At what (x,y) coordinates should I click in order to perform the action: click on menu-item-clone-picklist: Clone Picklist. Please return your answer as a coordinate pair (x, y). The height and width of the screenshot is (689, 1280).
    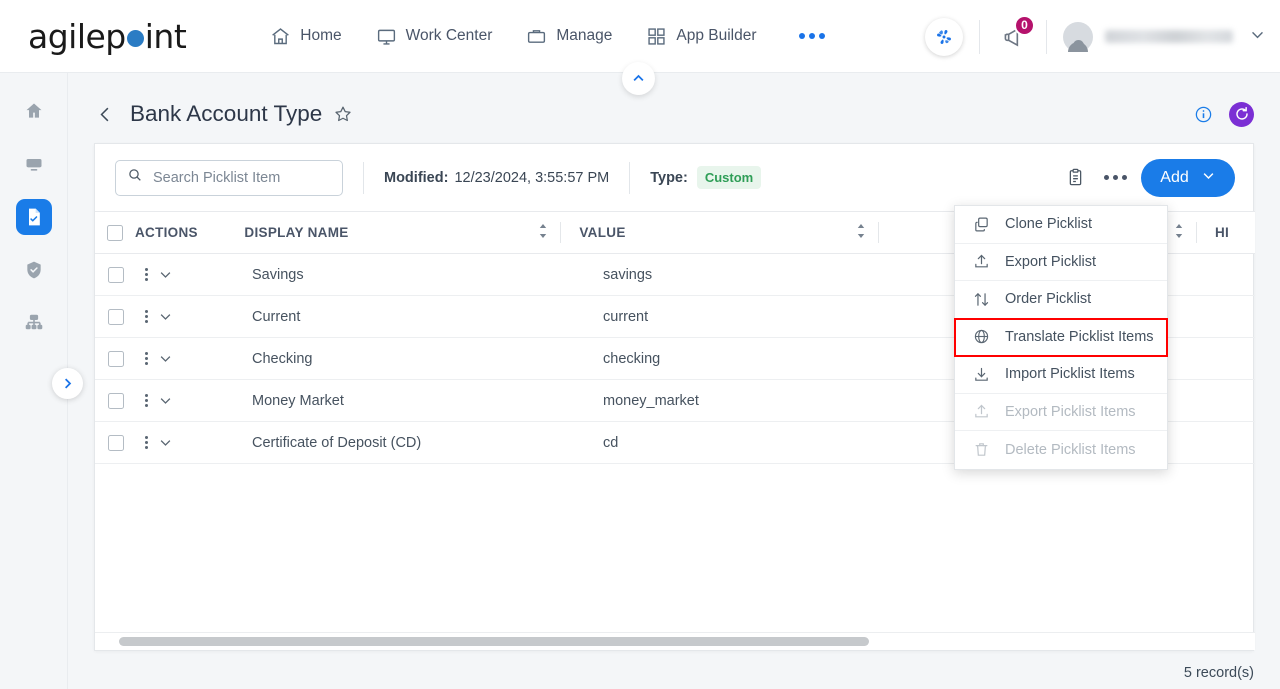
    Looking at the image, I should click on (1061, 225).